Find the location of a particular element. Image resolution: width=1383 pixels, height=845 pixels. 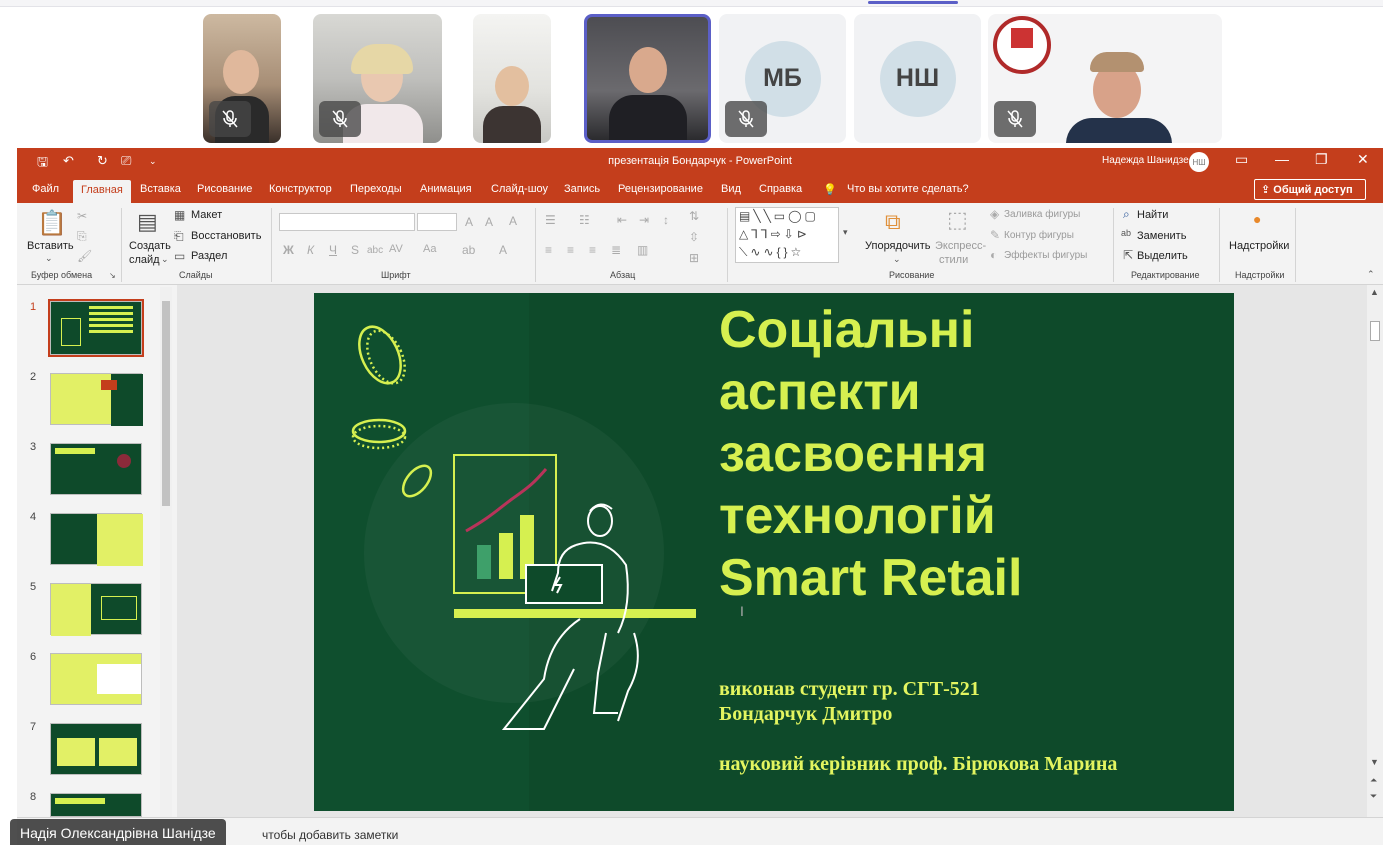

close-icon: ✕ is located at coordinates (1363, 159).